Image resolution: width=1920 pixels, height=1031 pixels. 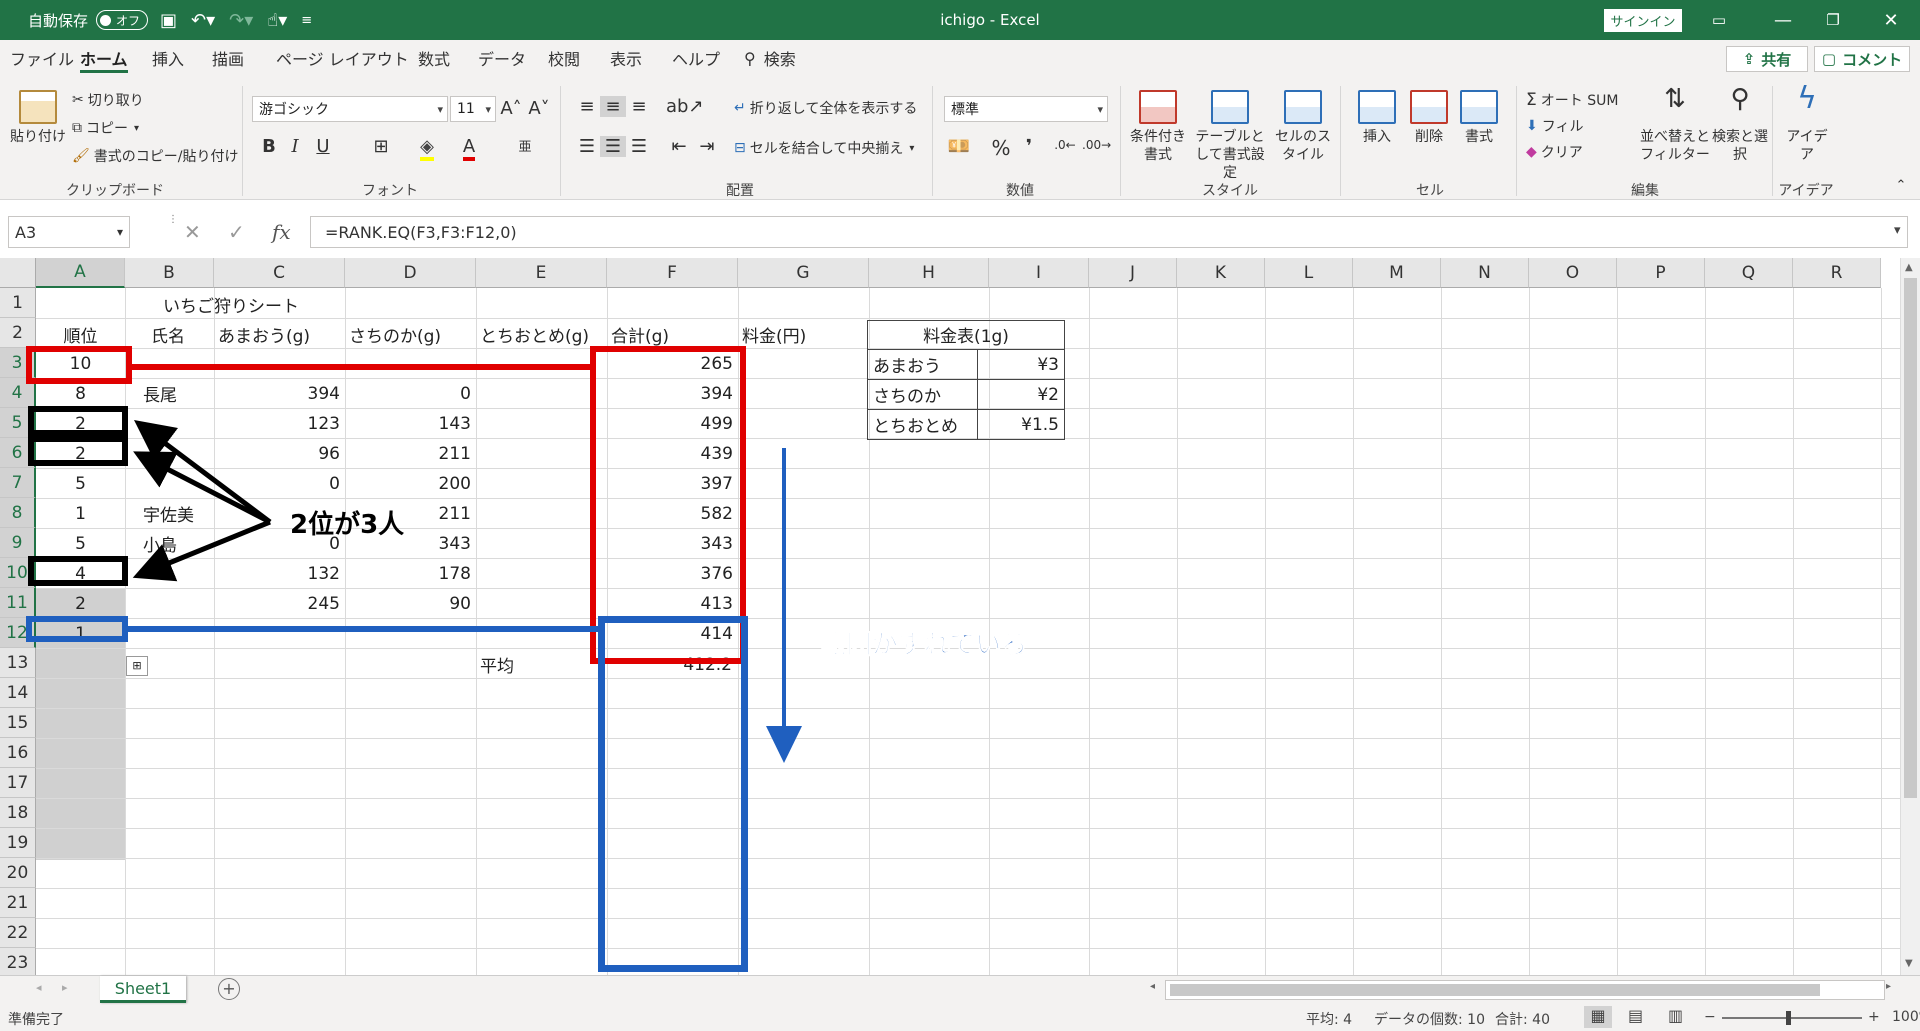 What do you see at coordinates (269, 146) in the screenshot?
I see `bold-icon: B` at bounding box center [269, 146].